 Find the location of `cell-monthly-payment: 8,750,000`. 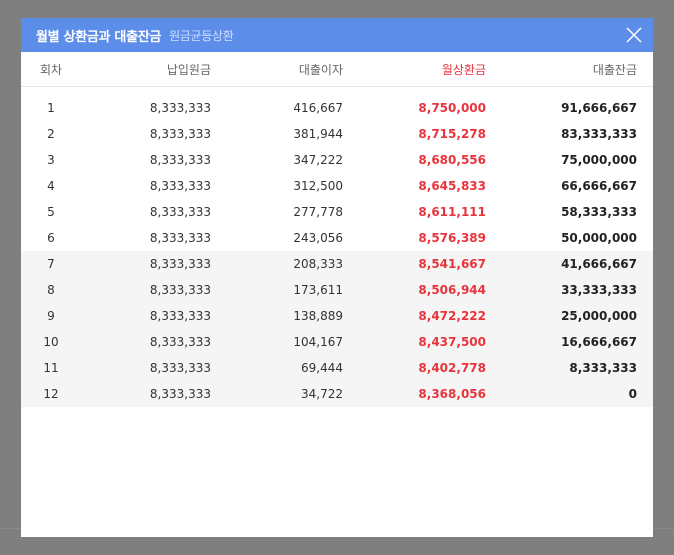

cell-monthly-payment: 8,750,000 is located at coordinates (452, 108).